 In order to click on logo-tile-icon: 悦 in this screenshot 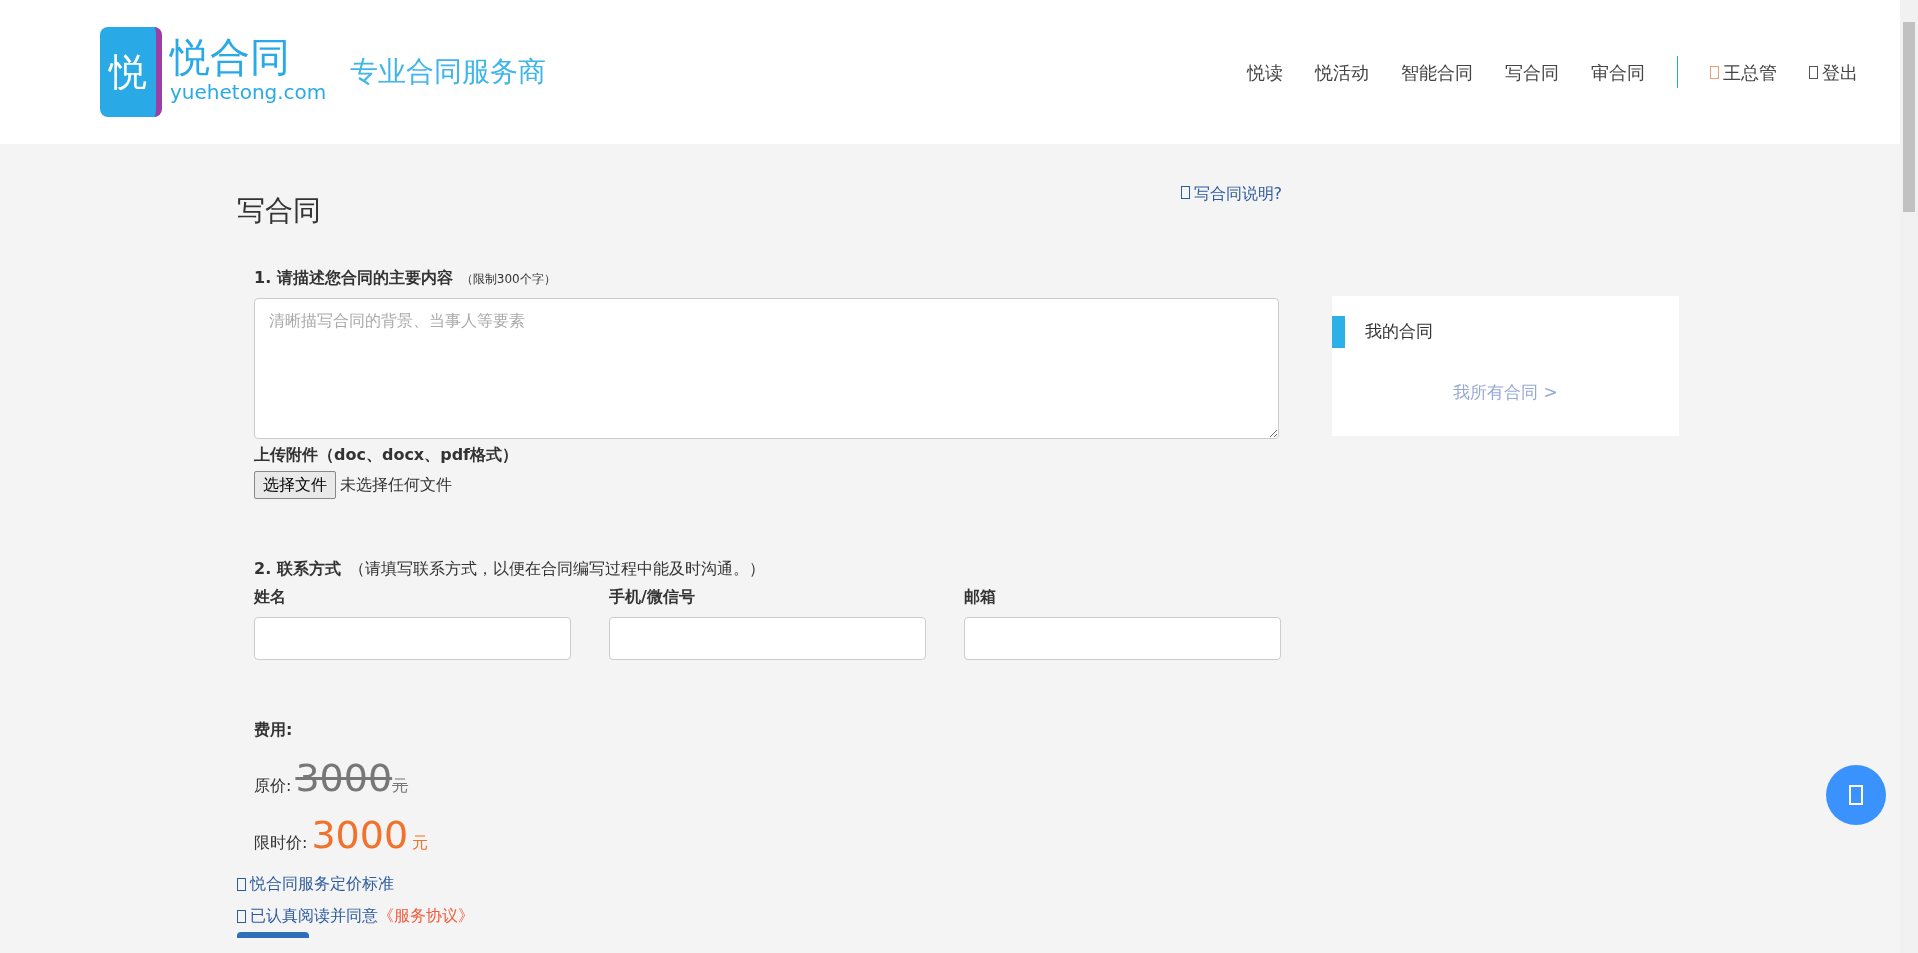, I will do `click(131, 72)`.